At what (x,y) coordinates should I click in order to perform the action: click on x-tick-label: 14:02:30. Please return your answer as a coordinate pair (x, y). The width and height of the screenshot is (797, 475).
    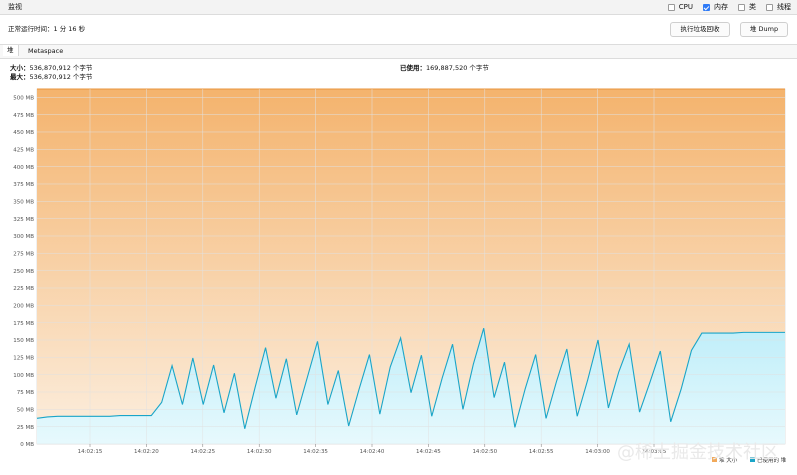
    Looking at the image, I should click on (259, 452).